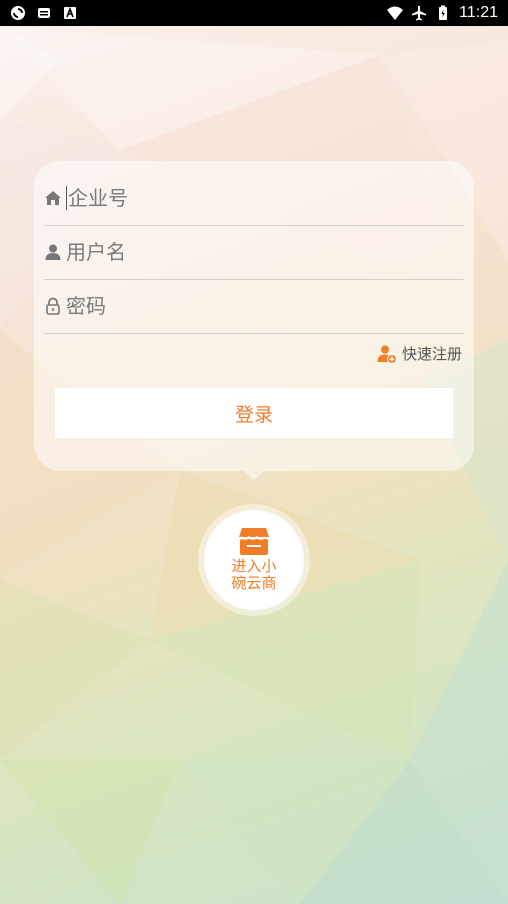 The height and width of the screenshot is (904, 508). What do you see at coordinates (53, 198) in the screenshot?
I see `home-icon` at bounding box center [53, 198].